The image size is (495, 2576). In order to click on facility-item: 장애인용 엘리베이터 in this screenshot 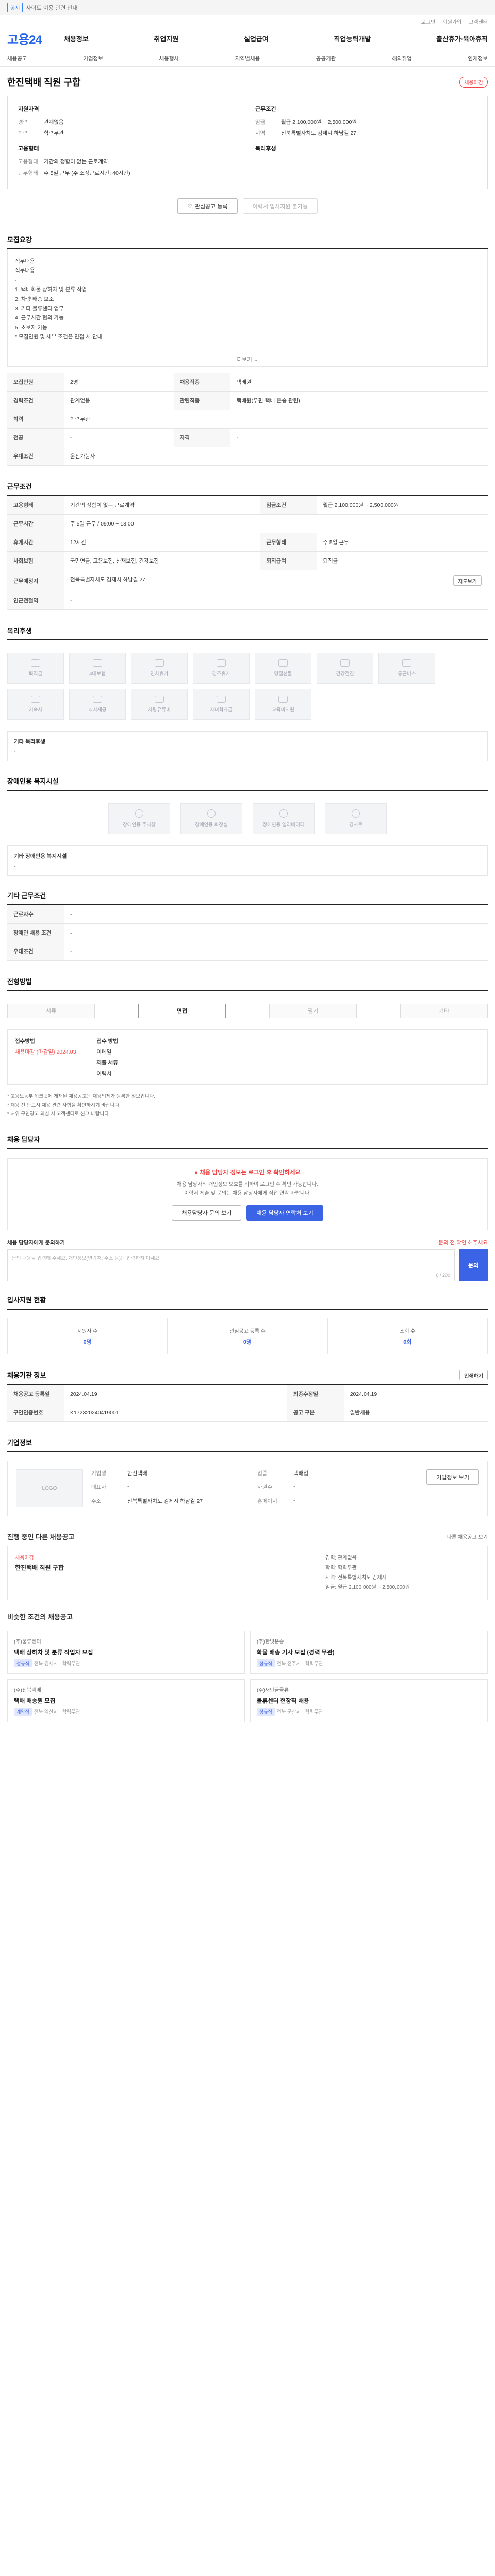, I will do `click(284, 818)`.